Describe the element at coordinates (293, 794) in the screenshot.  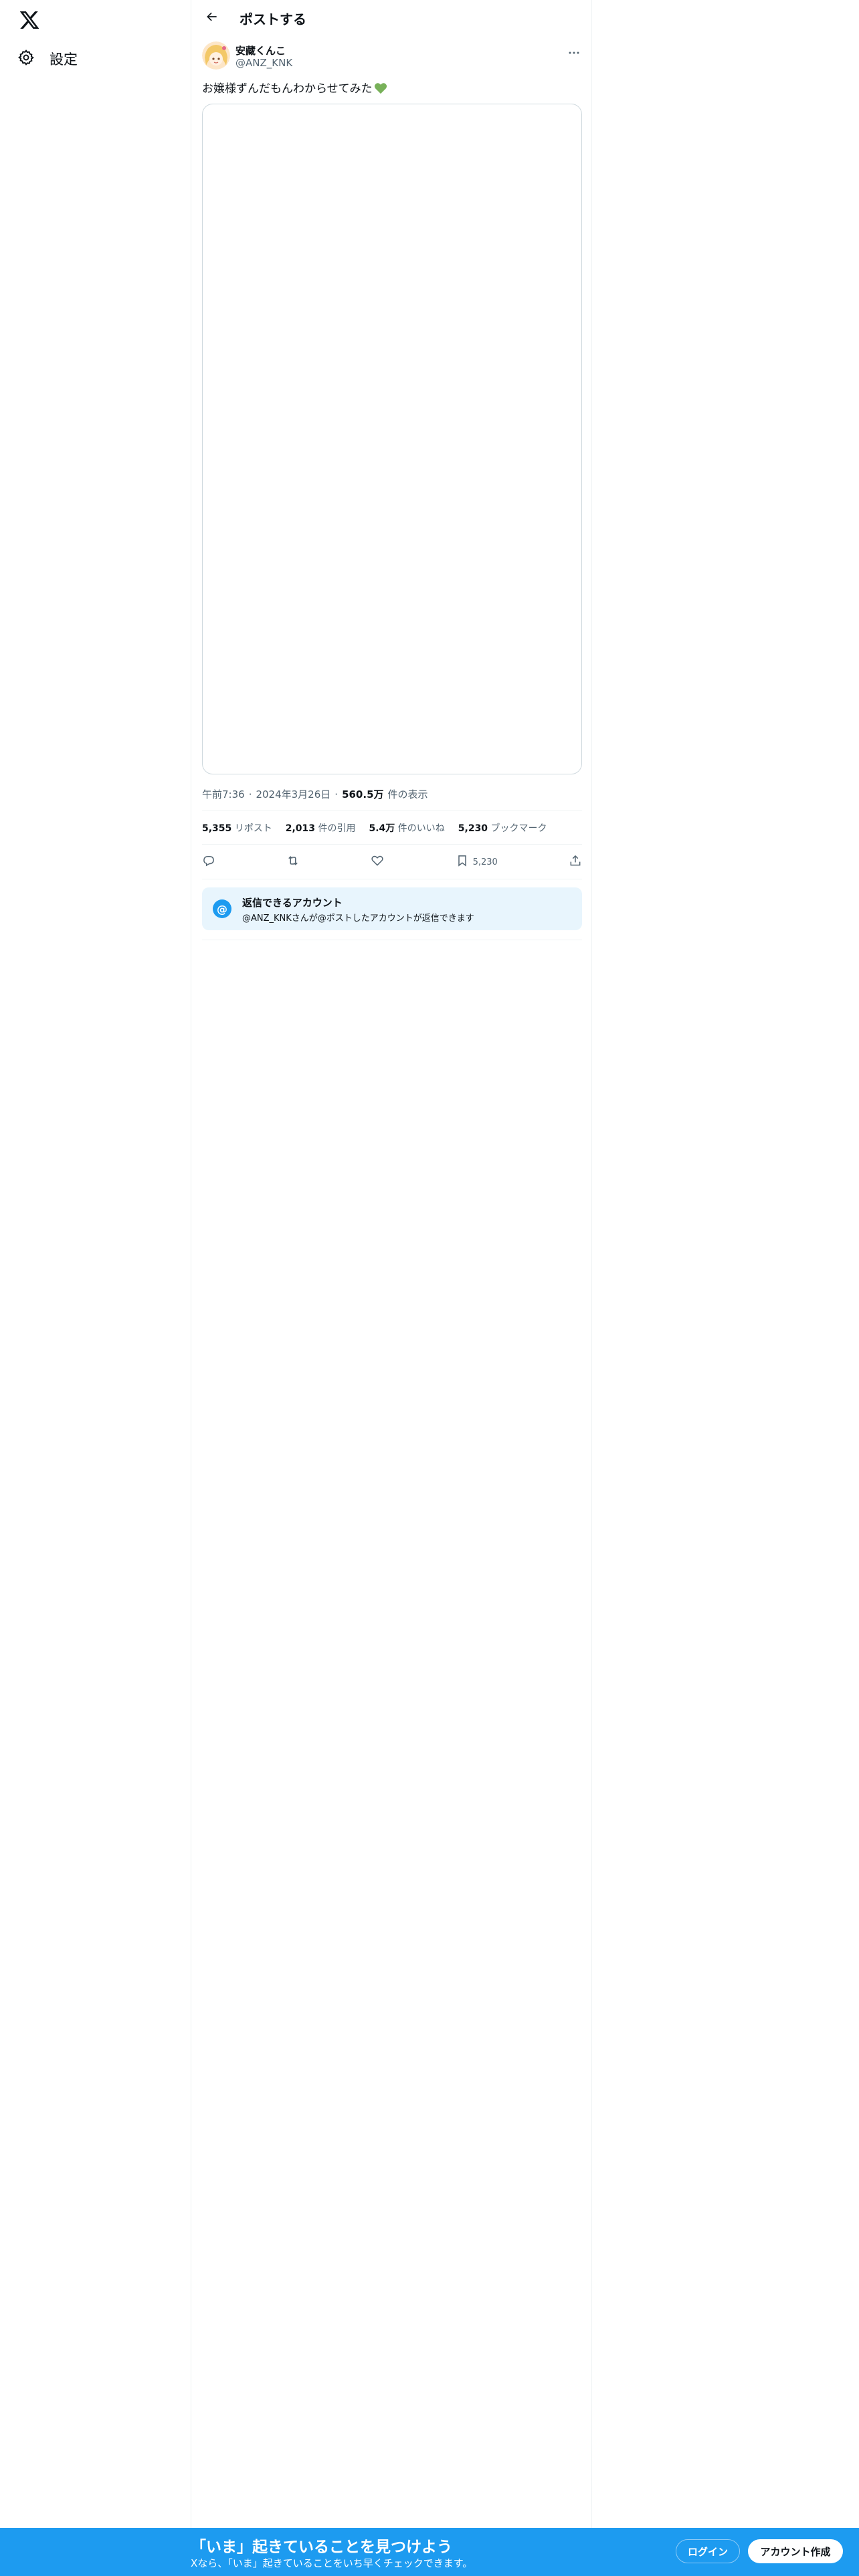
I see `post-date: 2024年3月26日` at that location.